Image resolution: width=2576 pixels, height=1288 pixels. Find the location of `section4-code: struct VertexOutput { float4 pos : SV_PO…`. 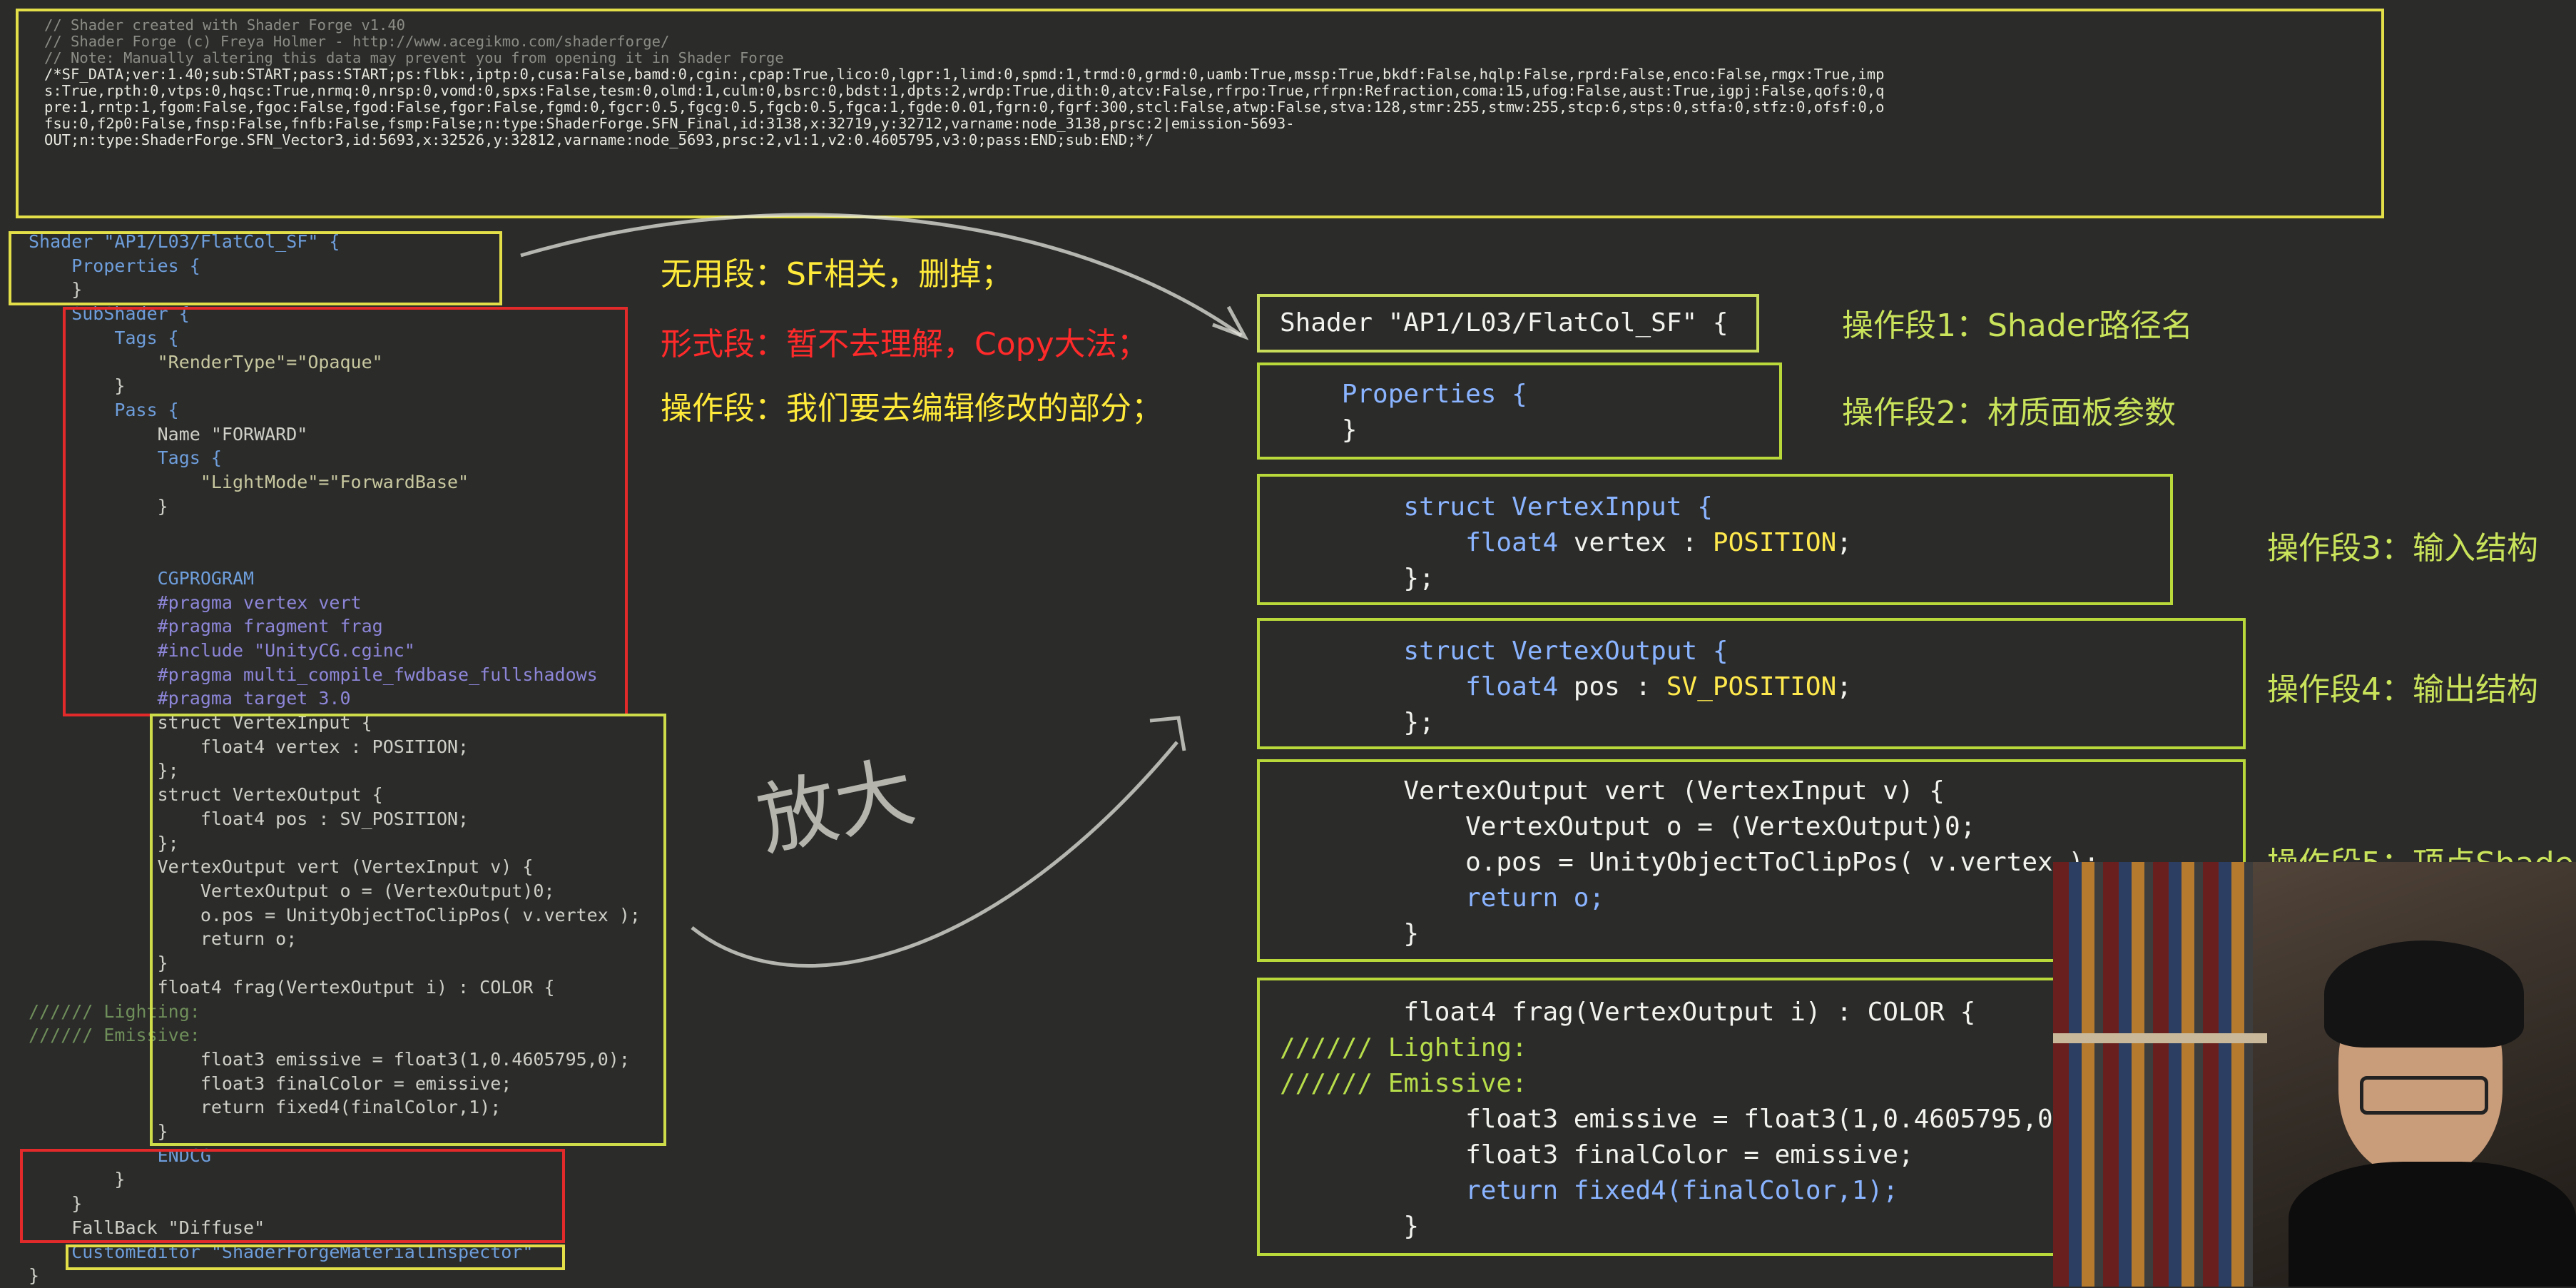

section4-code: struct VertexOutput { float4 pos : SV_PO… is located at coordinates (1566, 687).